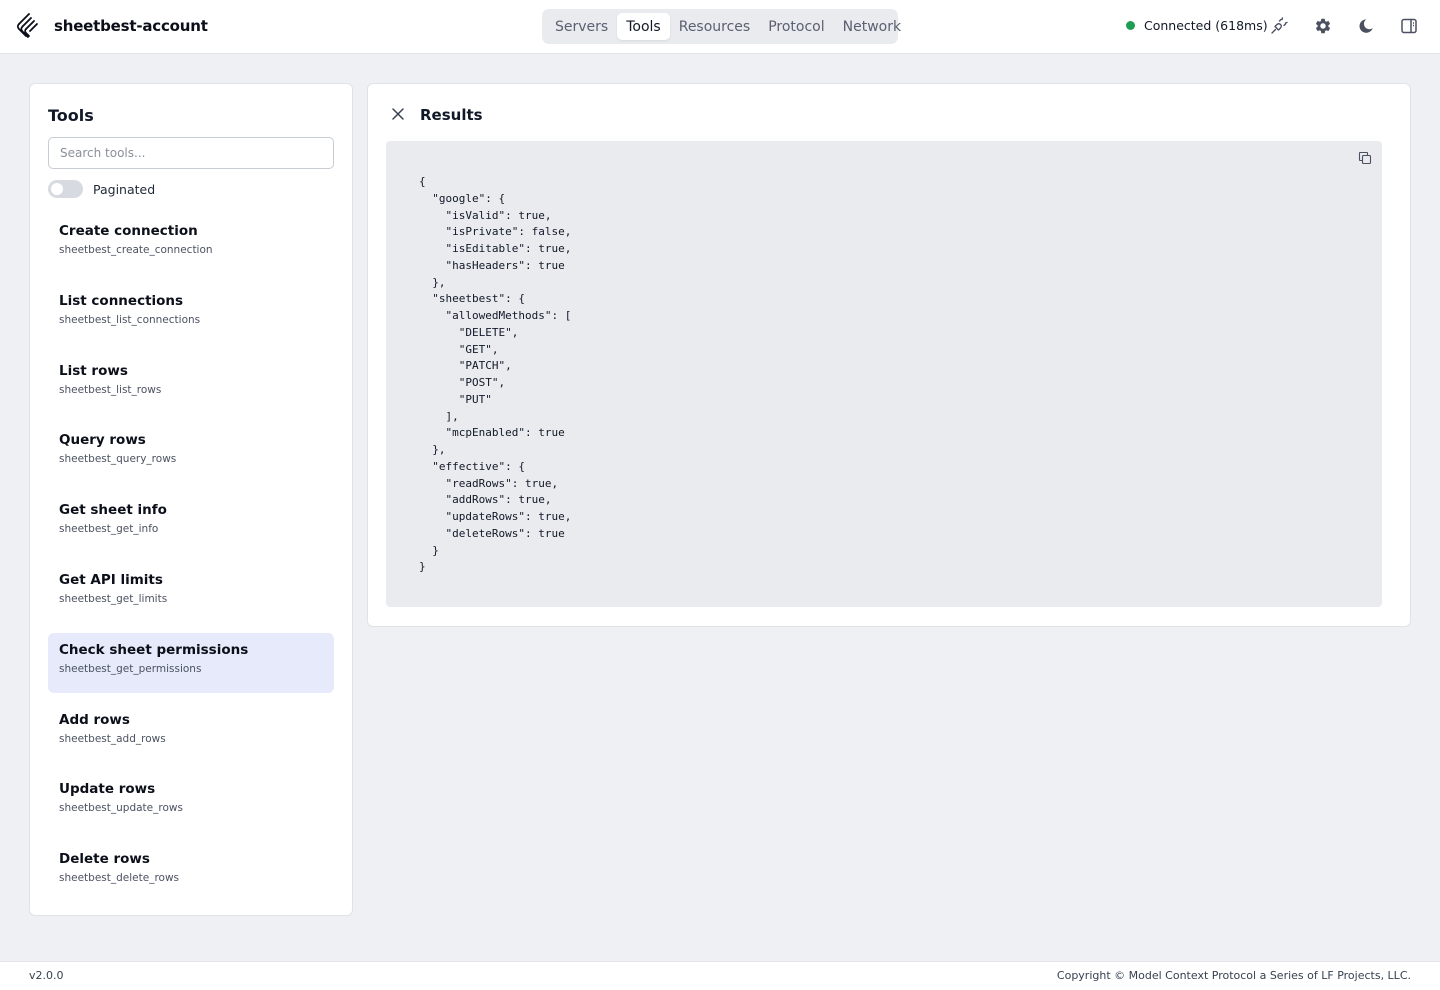 Image resolution: width=1440 pixels, height=990 pixels. Describe the element at coordinates (130, 668) in the screenshot. I see `tool-id: sheetbest_get_permissions` at that location.